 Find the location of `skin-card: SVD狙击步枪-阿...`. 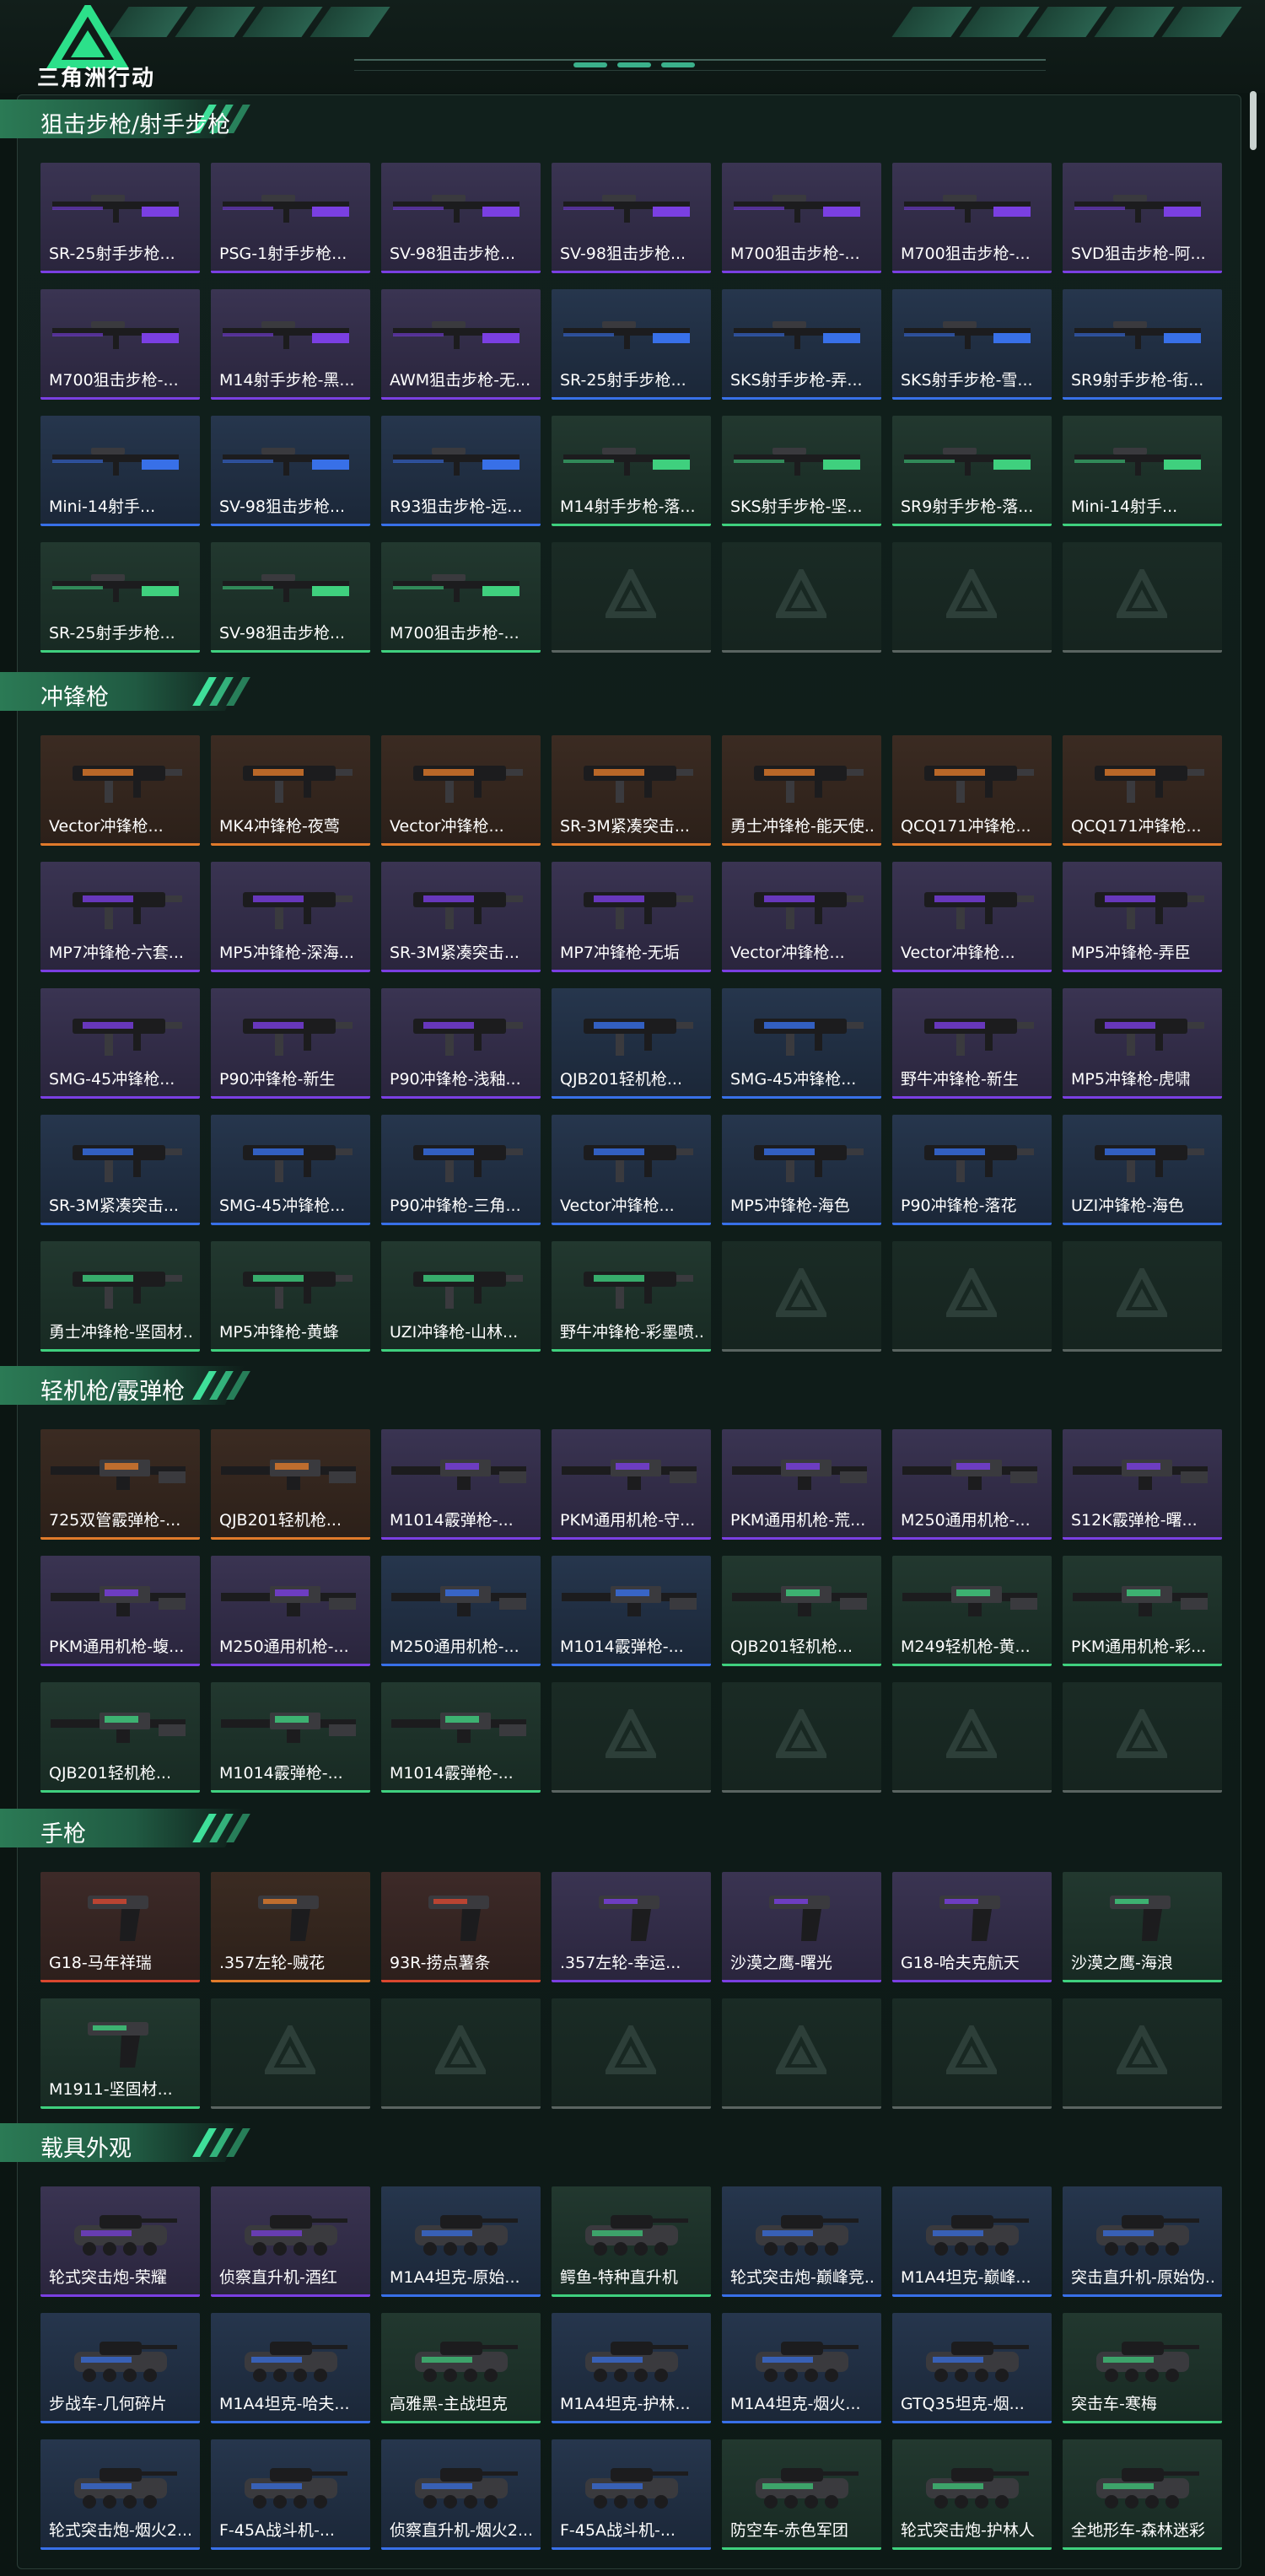

skin-card: SVD狙击步枪-阿... is located at coordinates (1142, 218).